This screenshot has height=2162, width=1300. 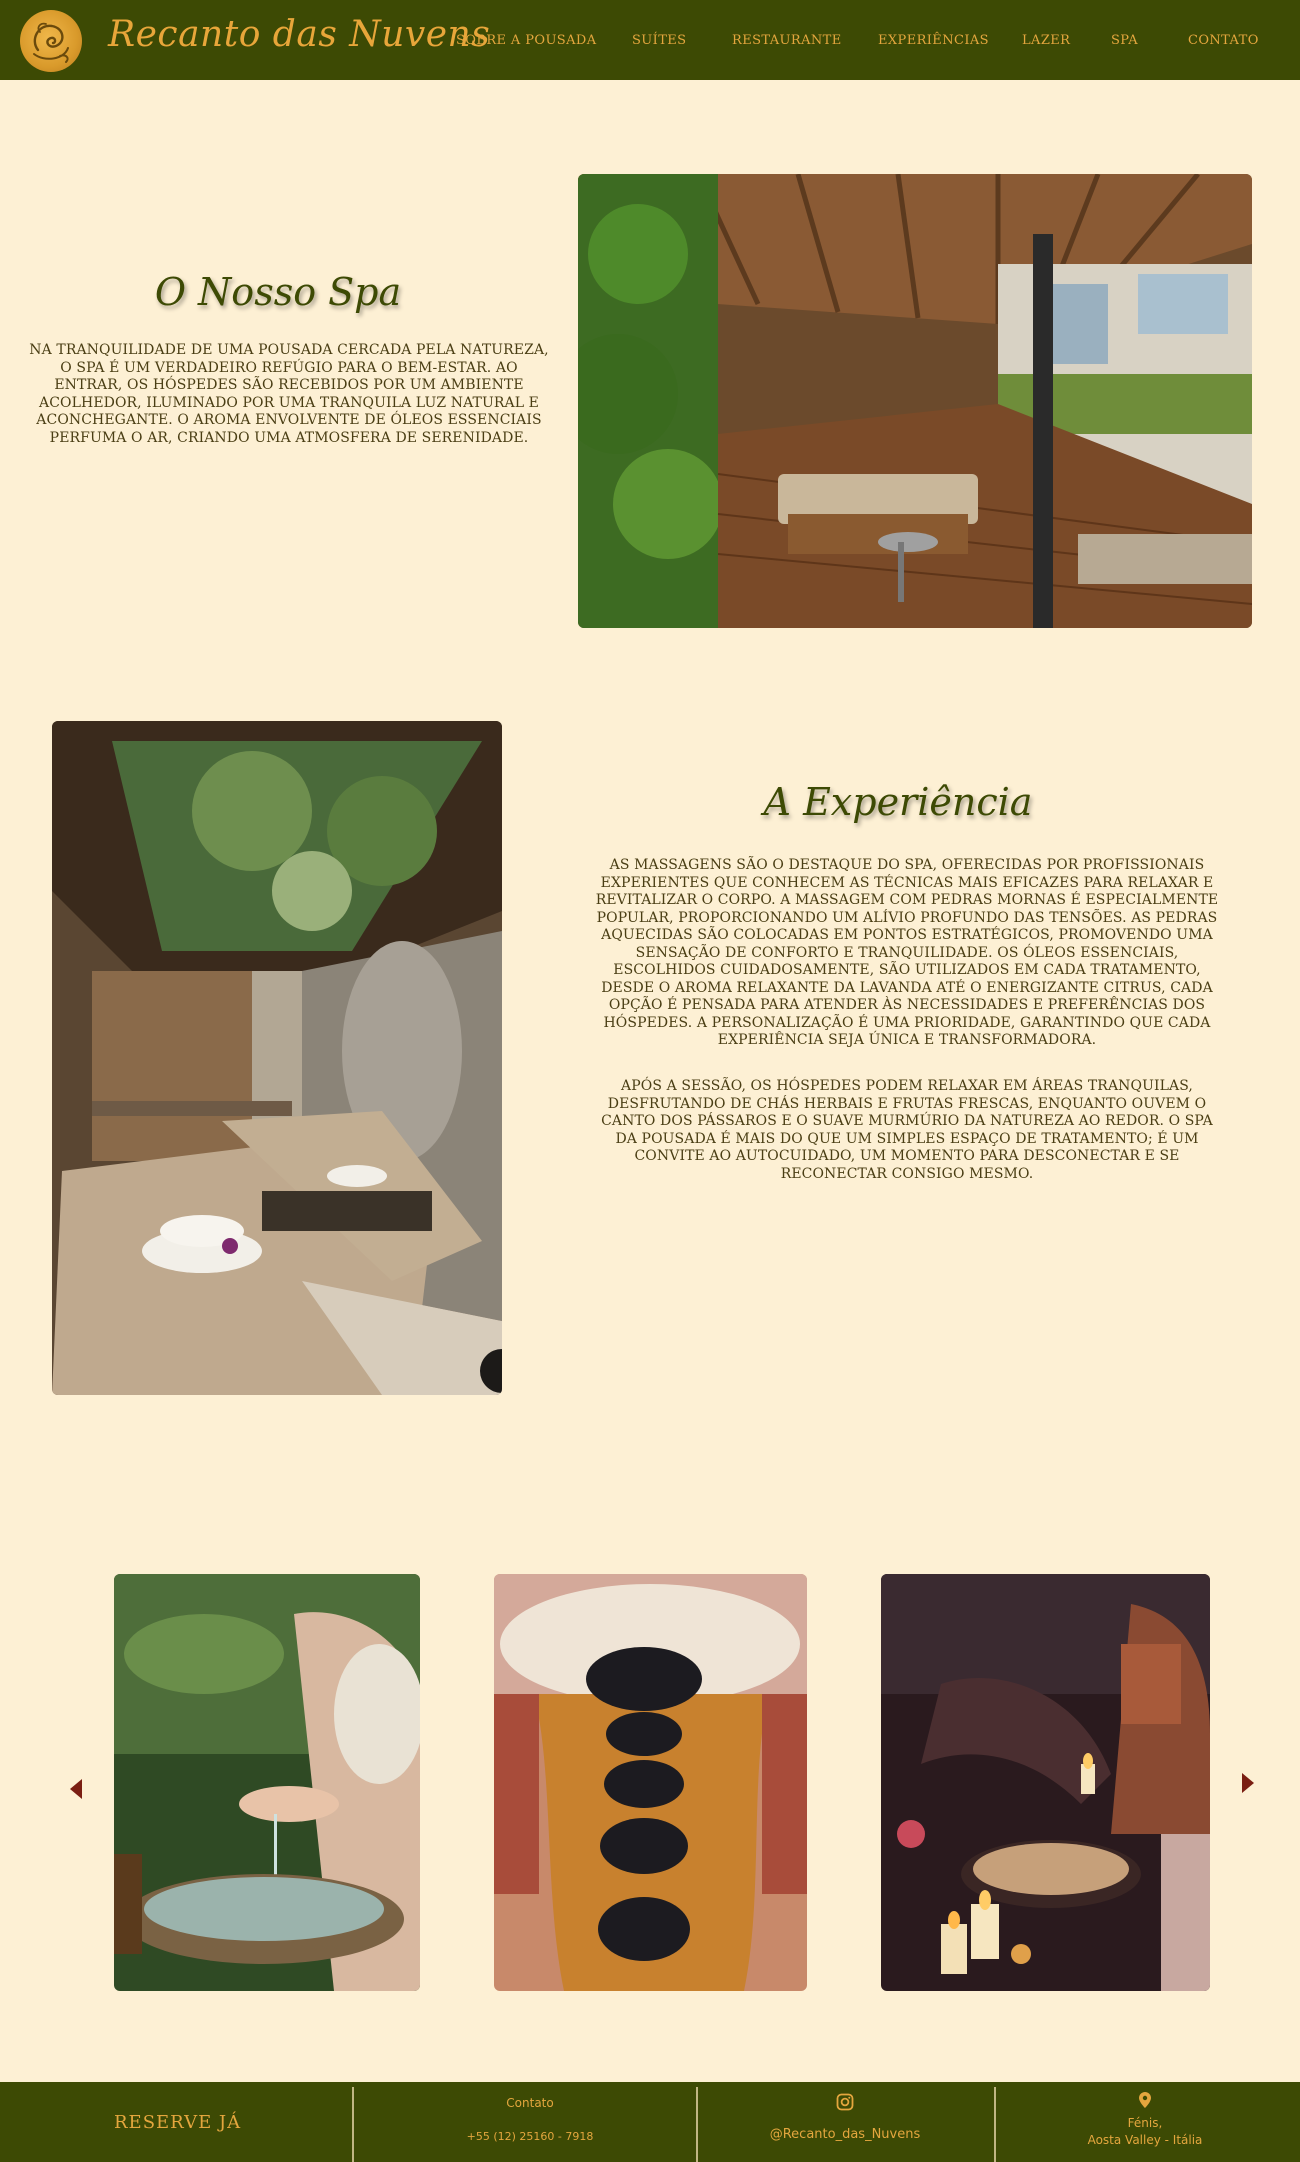 What do you see at coordinates (787, 40) in the screenshot?
I see `nav-item-restaurante: RESTAURANTE` at bounding box center [787, 40].